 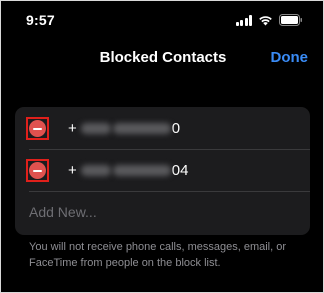 What do you see at coordinates (40, 20) in the screenshot?
I see `status-time: 9:57` at bounding box center [40, 20].